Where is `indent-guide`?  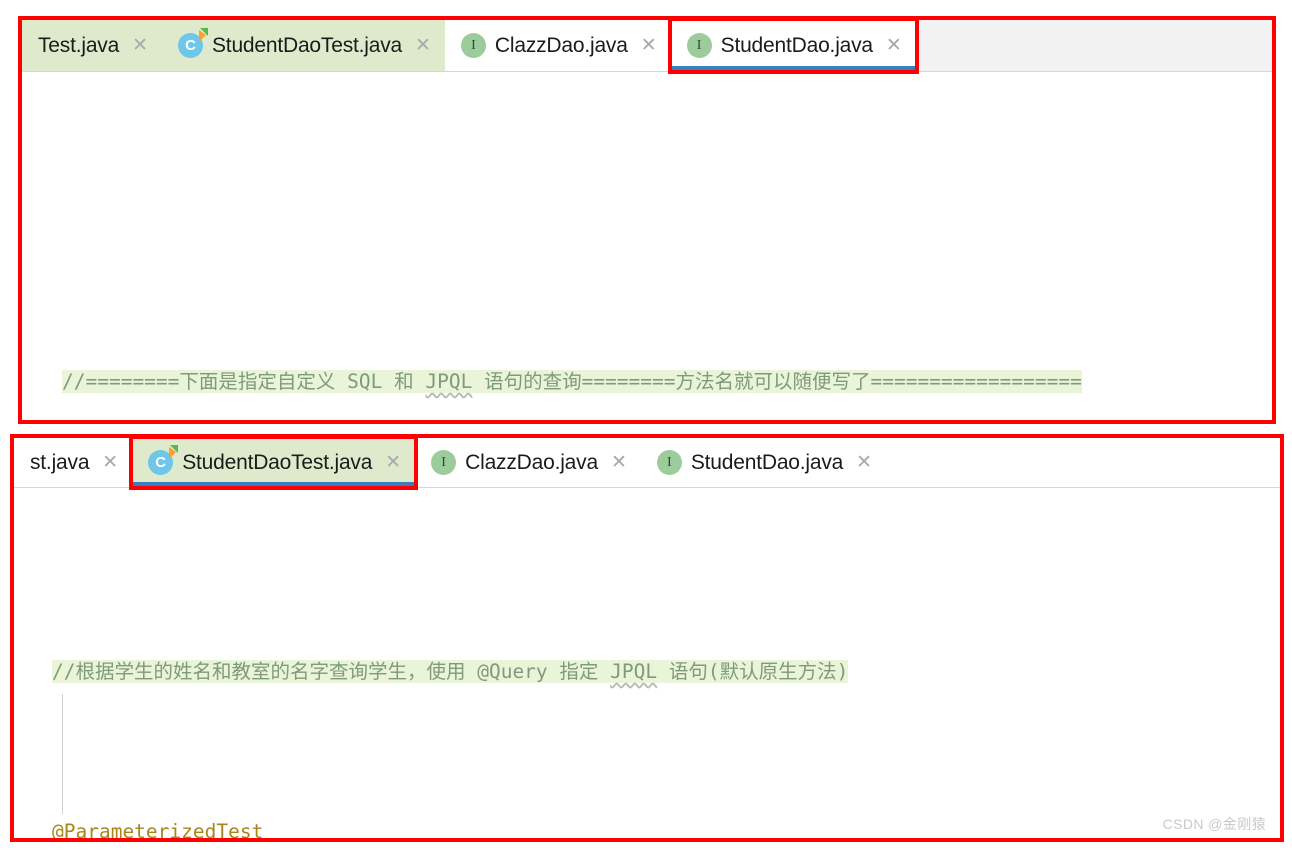 indent-guide is located at coordinates (62, 754).